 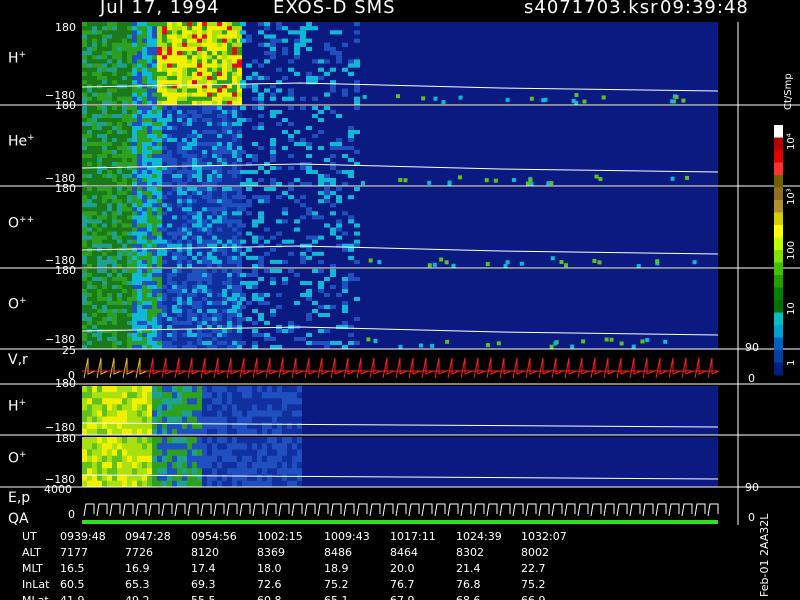 What do you see at coordinates (35, 597) in the screenshot?
I see `footer-row-label: MLat` at bounding box center [35, 597].